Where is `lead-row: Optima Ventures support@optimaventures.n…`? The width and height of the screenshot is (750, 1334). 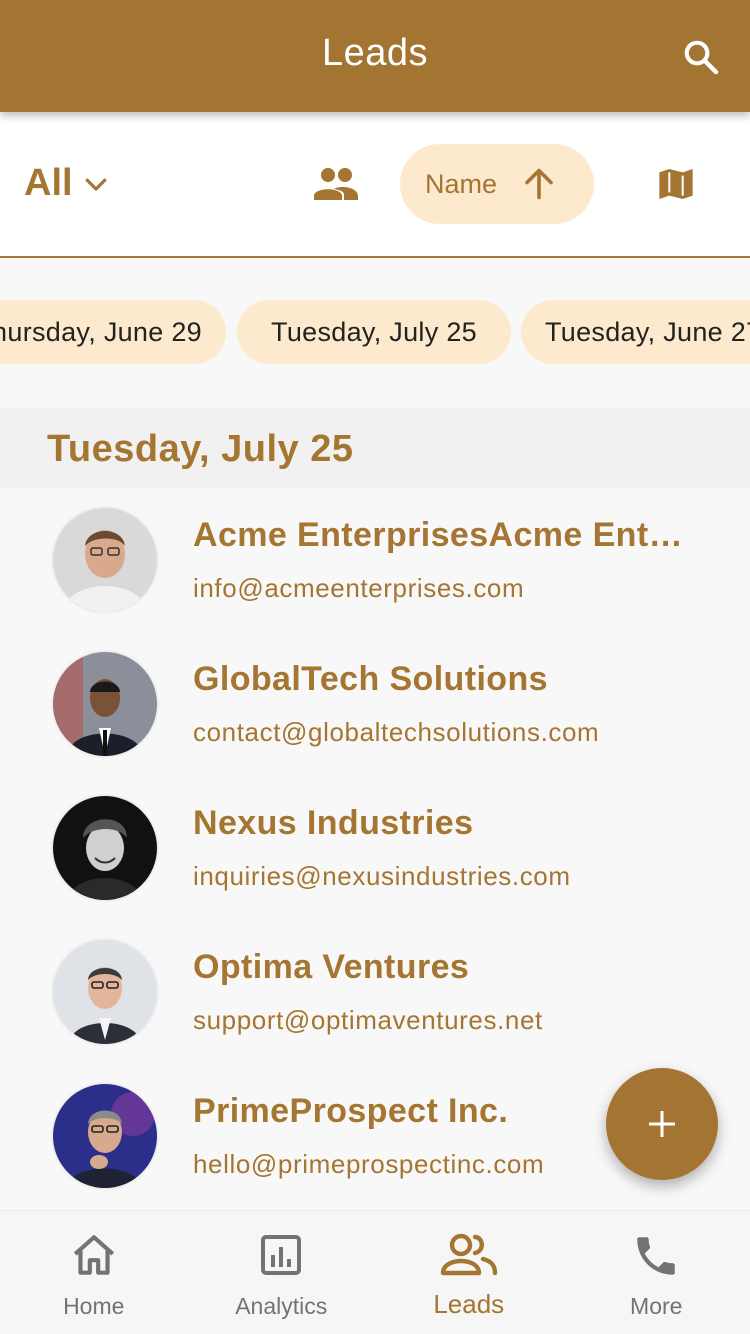
lead-row: Optima Ventures support@optimaventures.n… is located at coordinates (375, 992).